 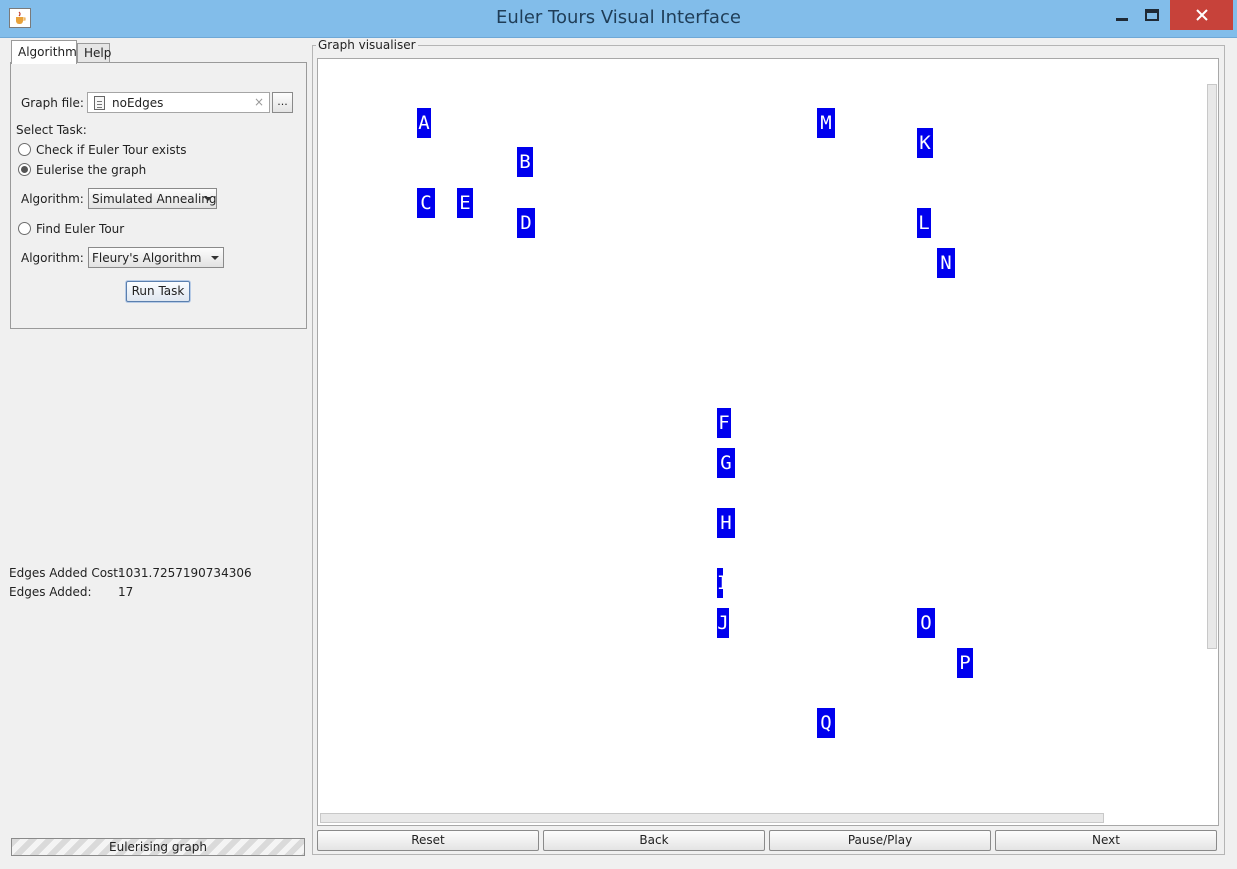 I want to click on radio-find-euler-tour, so click(x=24, y=228).